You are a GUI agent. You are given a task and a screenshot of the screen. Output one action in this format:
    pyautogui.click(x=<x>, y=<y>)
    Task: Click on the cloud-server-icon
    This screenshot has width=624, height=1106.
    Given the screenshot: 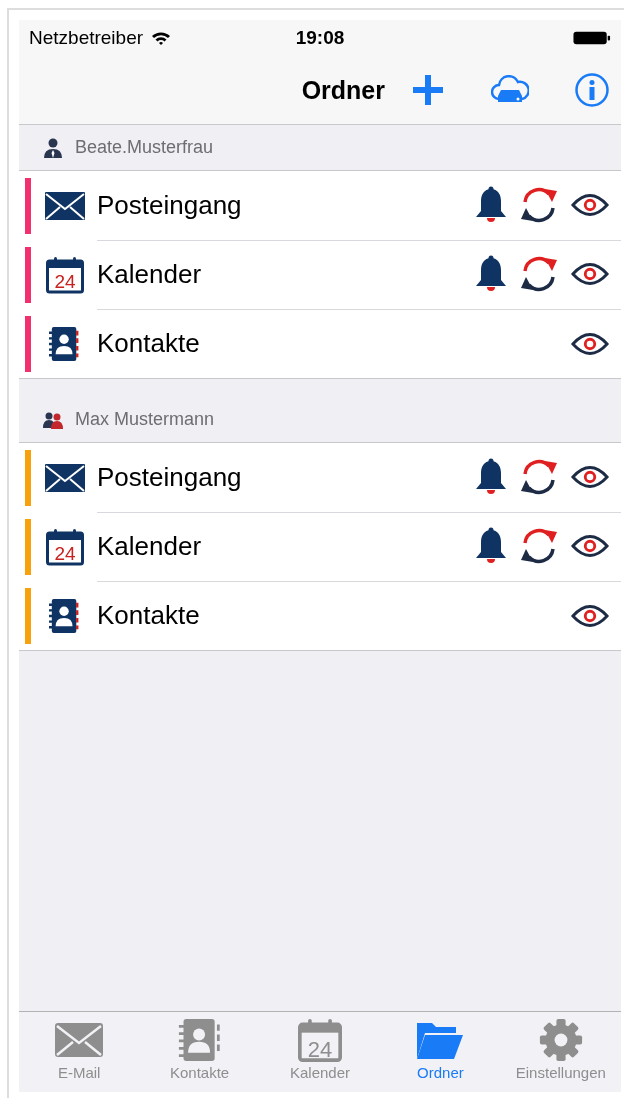 What is the action you would take?
    pyautogui.click(x=510, y=90)
    